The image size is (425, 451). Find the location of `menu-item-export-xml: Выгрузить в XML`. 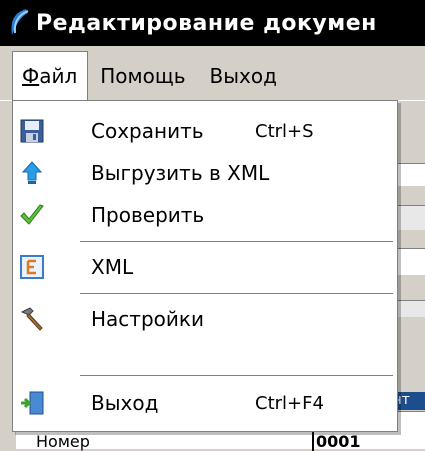

menu-item-export-xml: Выгрузить в XML is located at coordinates (205, 173).